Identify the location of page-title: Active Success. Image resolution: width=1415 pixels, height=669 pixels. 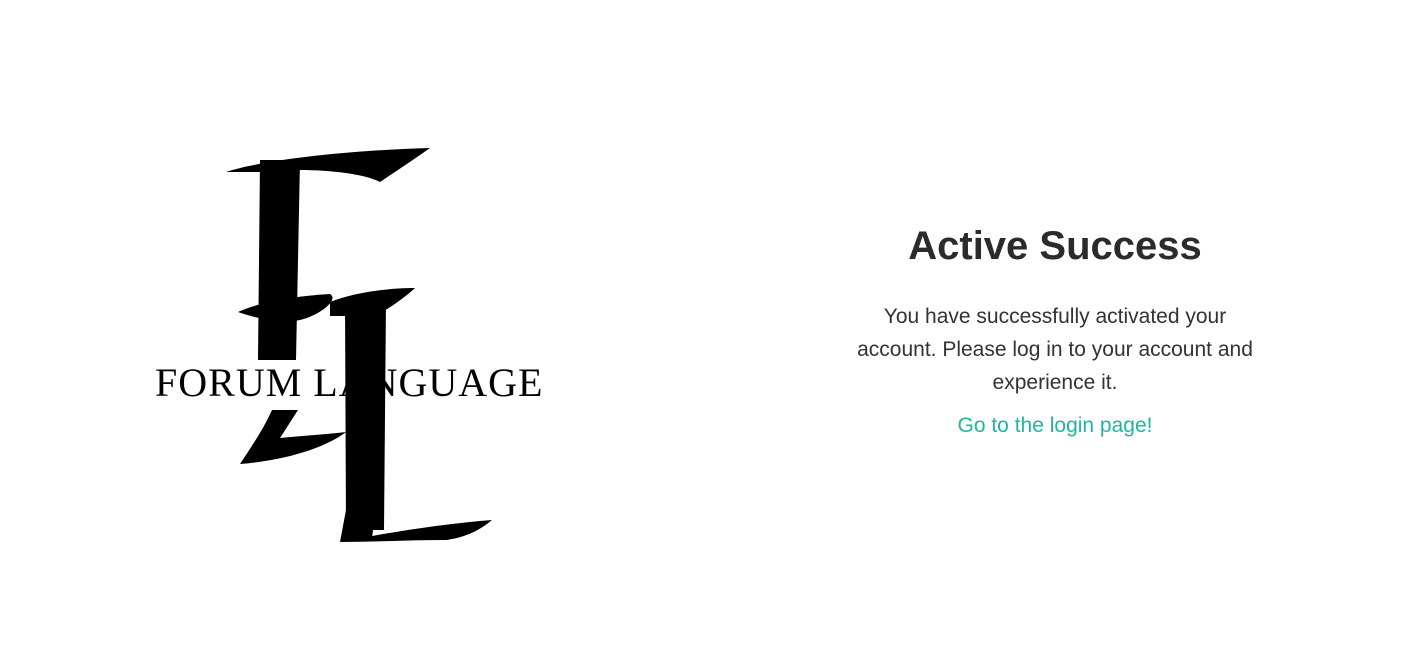
(1055, 246).